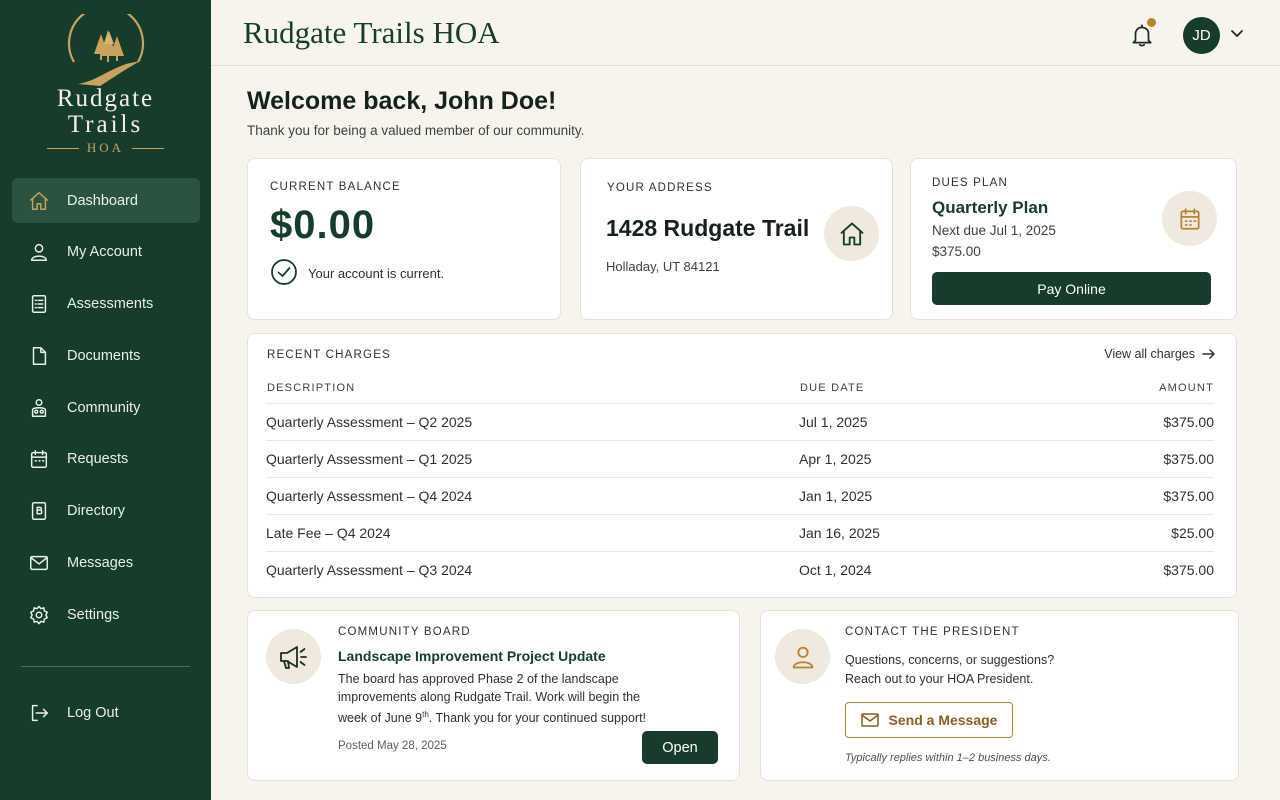 The image size is (1280, 800). What do you see at coordinates (1149, 354) in the screenshot?
I see `view-all-charges-label: View all charges` at bounding box center [1149, 354].